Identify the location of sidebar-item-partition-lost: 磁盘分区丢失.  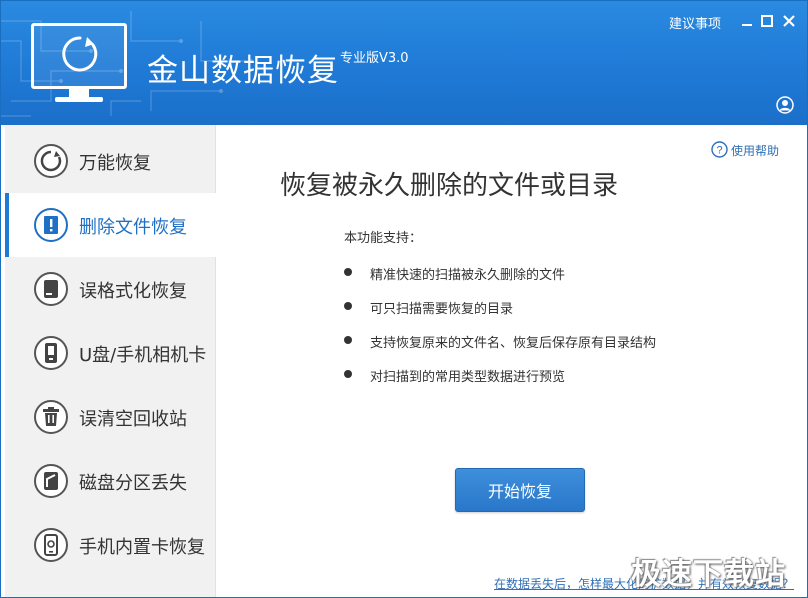
(110, 481).